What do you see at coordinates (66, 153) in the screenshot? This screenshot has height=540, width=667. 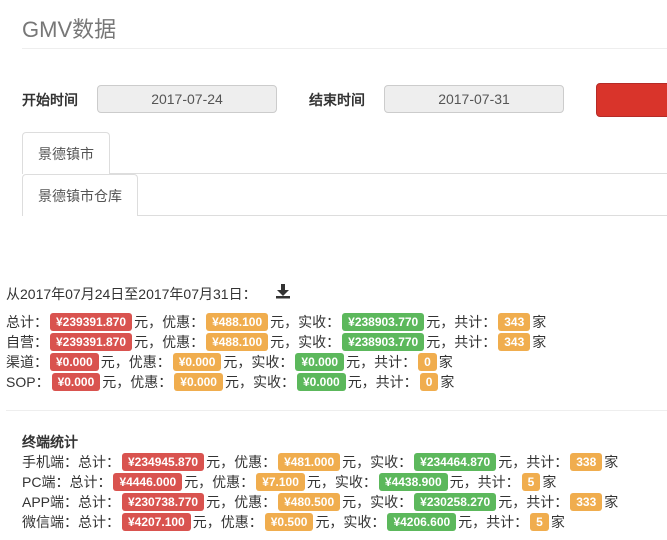 I see `tab-jingdezhen: 景德镇市` at bounding box center [66, 153].